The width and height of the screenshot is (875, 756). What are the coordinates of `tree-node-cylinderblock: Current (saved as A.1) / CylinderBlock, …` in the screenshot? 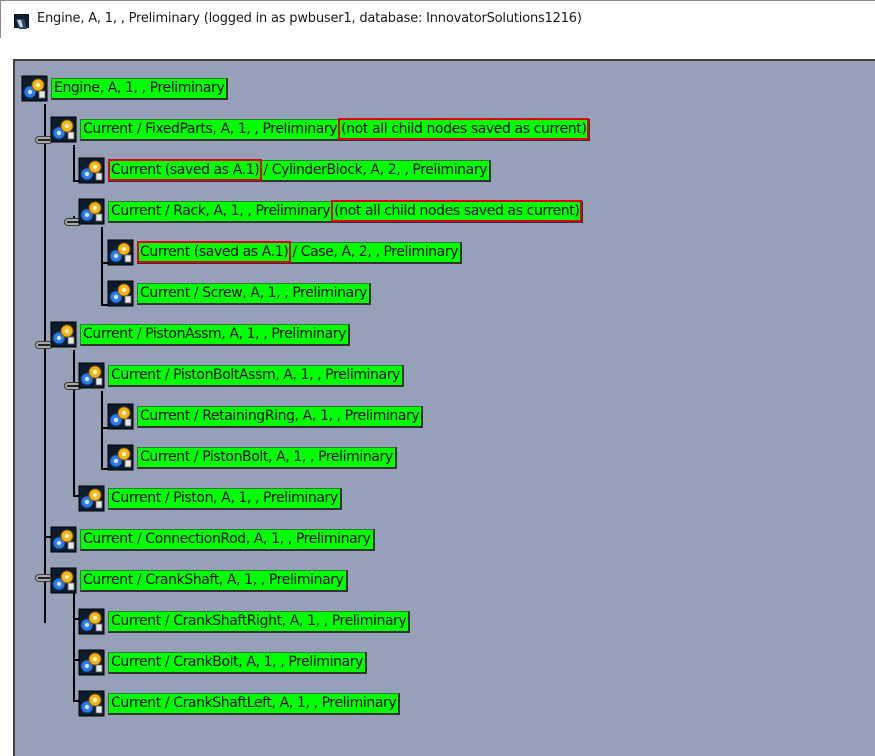 It's located at (285, 170).